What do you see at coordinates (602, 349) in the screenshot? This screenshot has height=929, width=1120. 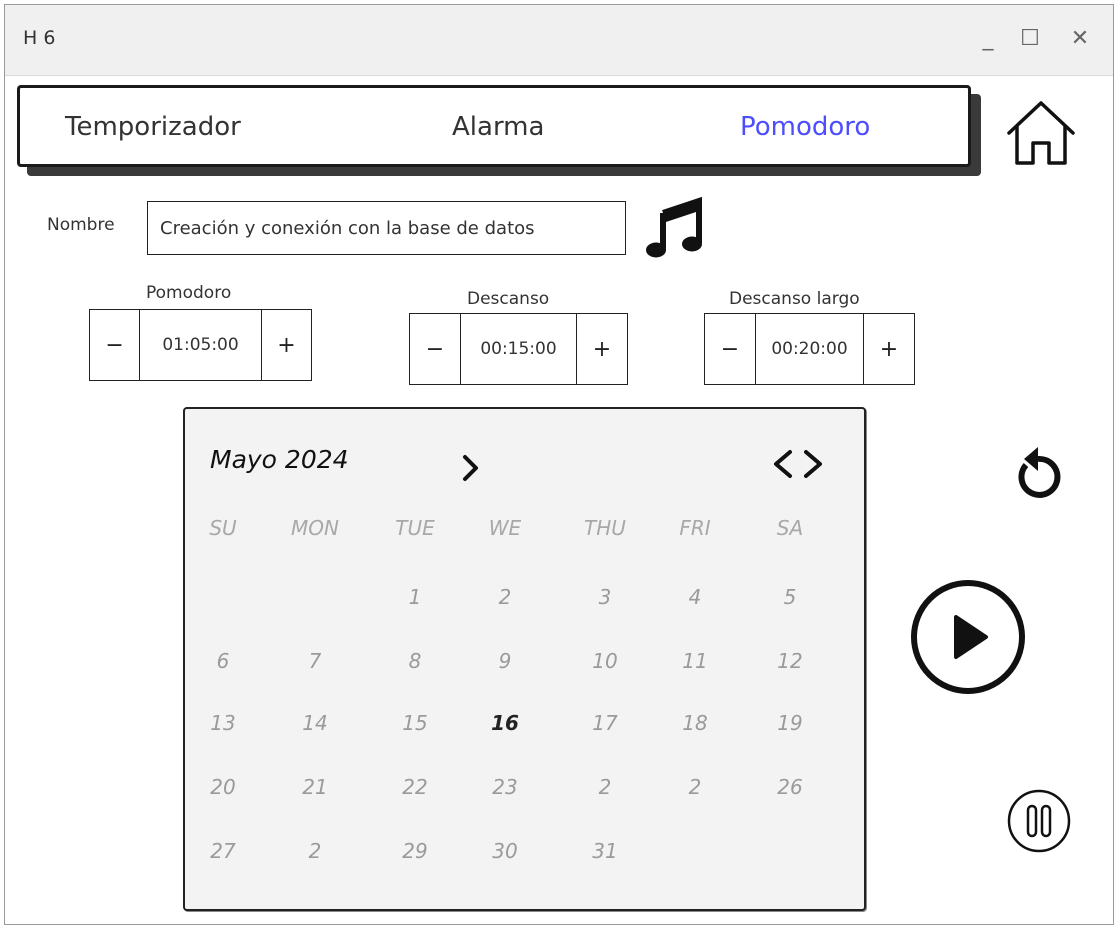 I see `descanso-increment-button: +` at bounding box center [602, 349].